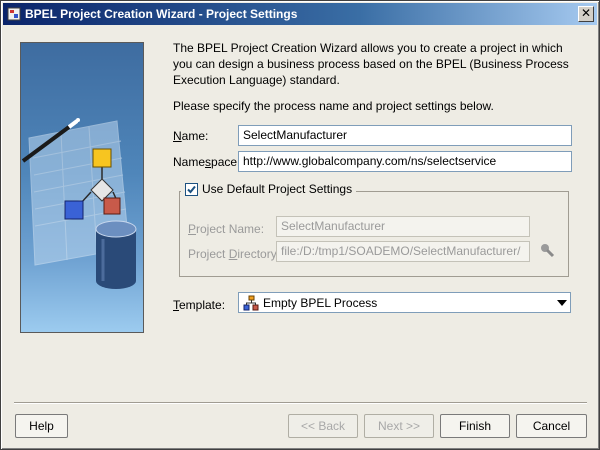  I want to click on wizard-banner-image, so click(82, 187).